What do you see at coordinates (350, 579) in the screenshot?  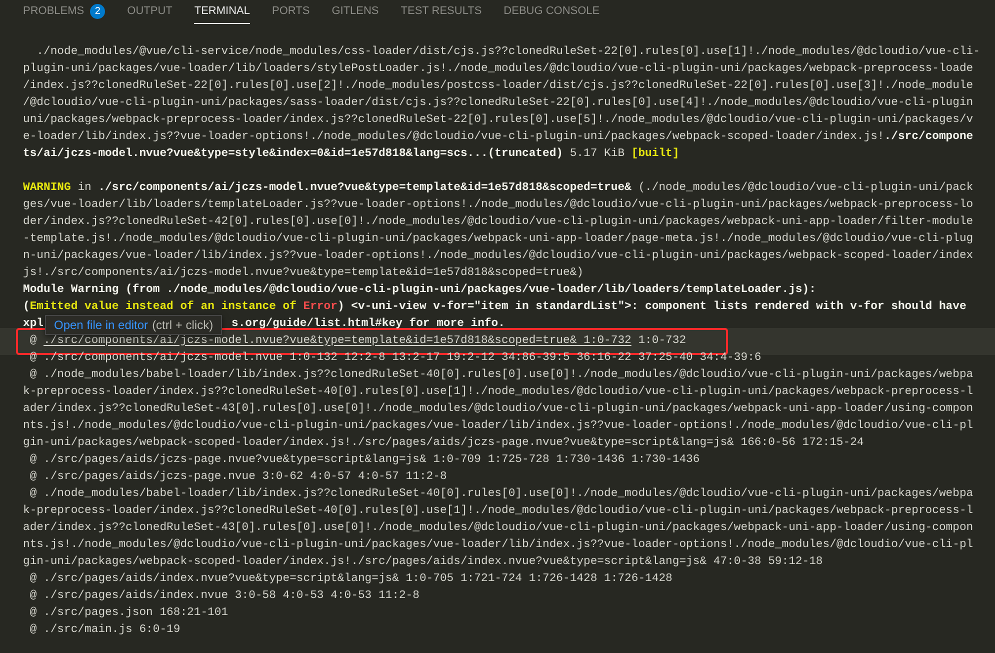 I see `terminal-line: @ ./src/pages/aids/index.nvue?vue&type=script&lang=js& 1:0-705 1:721-724 1:726-1428 1:726-1428` at bounding box center [350, 579].